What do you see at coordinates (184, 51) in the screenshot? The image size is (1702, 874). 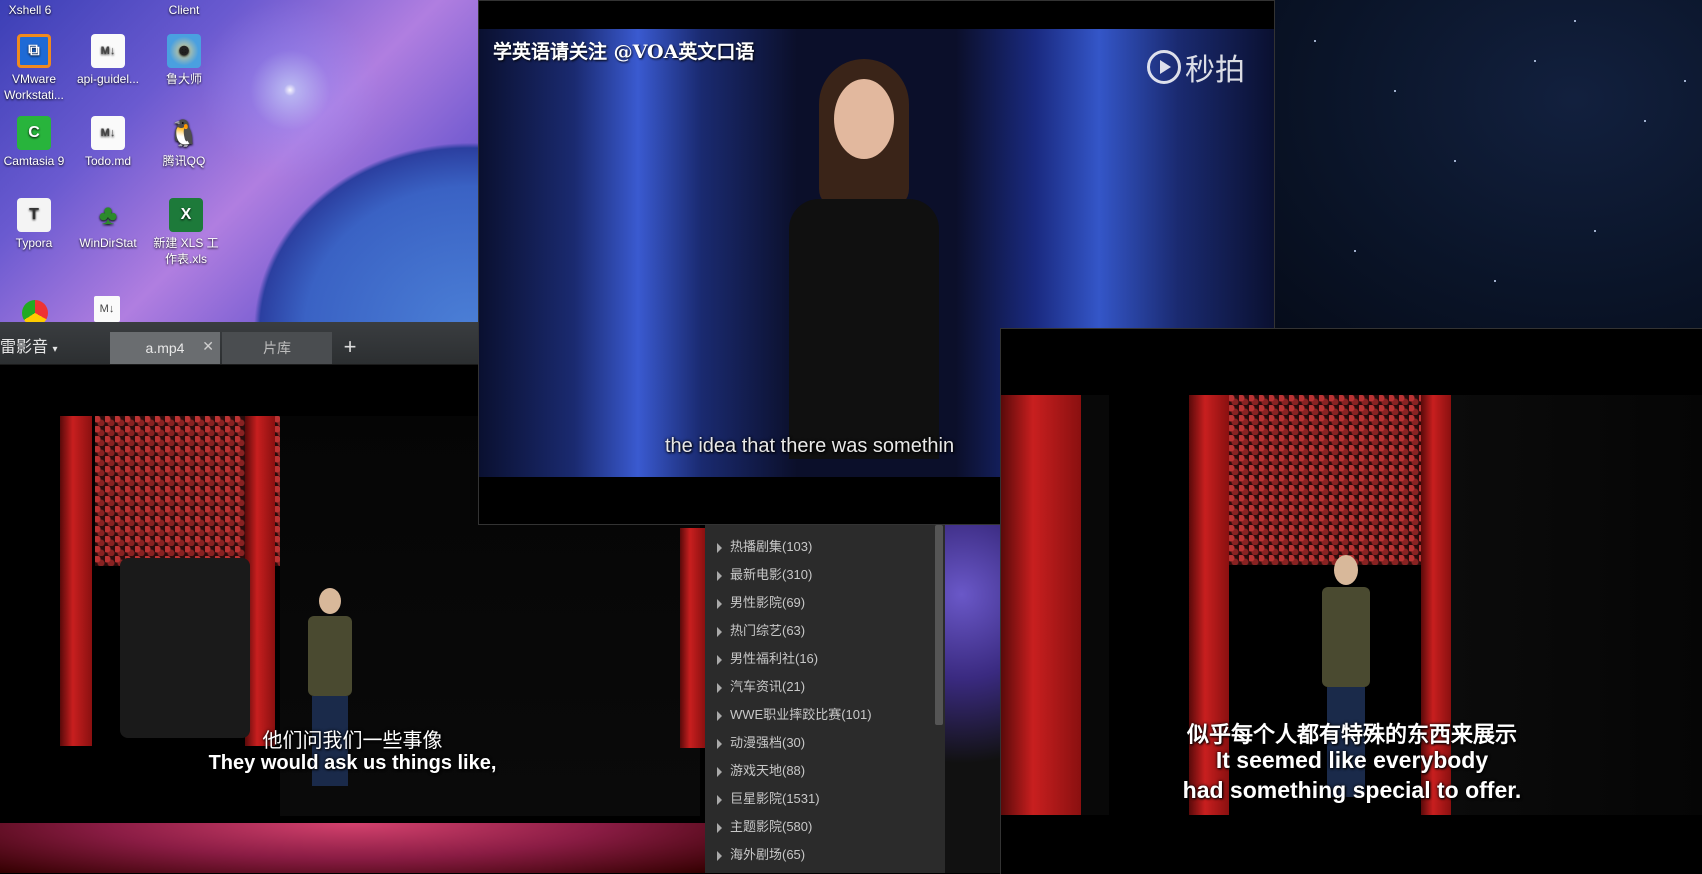 I see `robot-icon: ☻` at bounding box center [184, 51].